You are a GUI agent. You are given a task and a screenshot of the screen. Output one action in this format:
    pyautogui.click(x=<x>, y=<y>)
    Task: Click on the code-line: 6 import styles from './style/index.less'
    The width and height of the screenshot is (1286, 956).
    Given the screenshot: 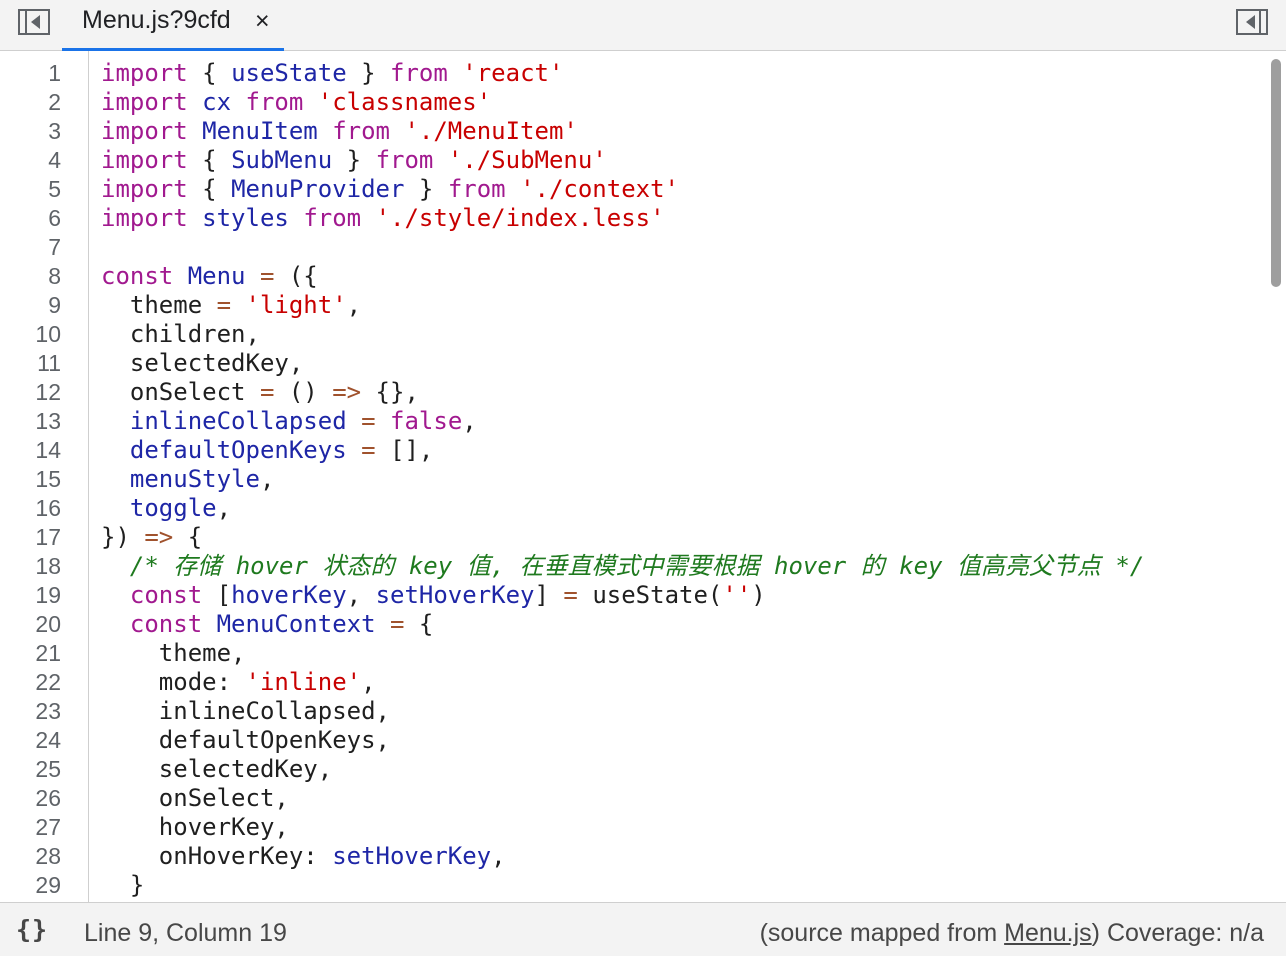 What is the action you would take?
    pyautogui.click(x=633, y=218)
    